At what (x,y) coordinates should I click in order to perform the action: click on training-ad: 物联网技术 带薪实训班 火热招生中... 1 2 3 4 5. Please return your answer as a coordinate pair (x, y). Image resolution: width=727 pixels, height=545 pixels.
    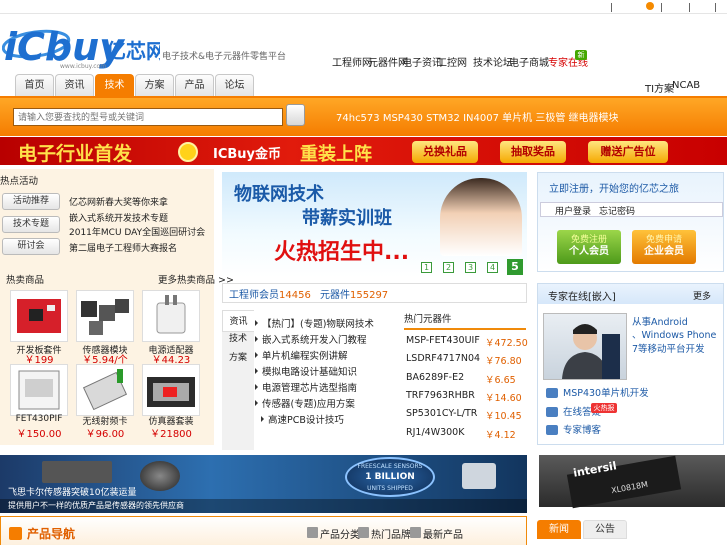
    Looking at the image, I should click on (374, 224).